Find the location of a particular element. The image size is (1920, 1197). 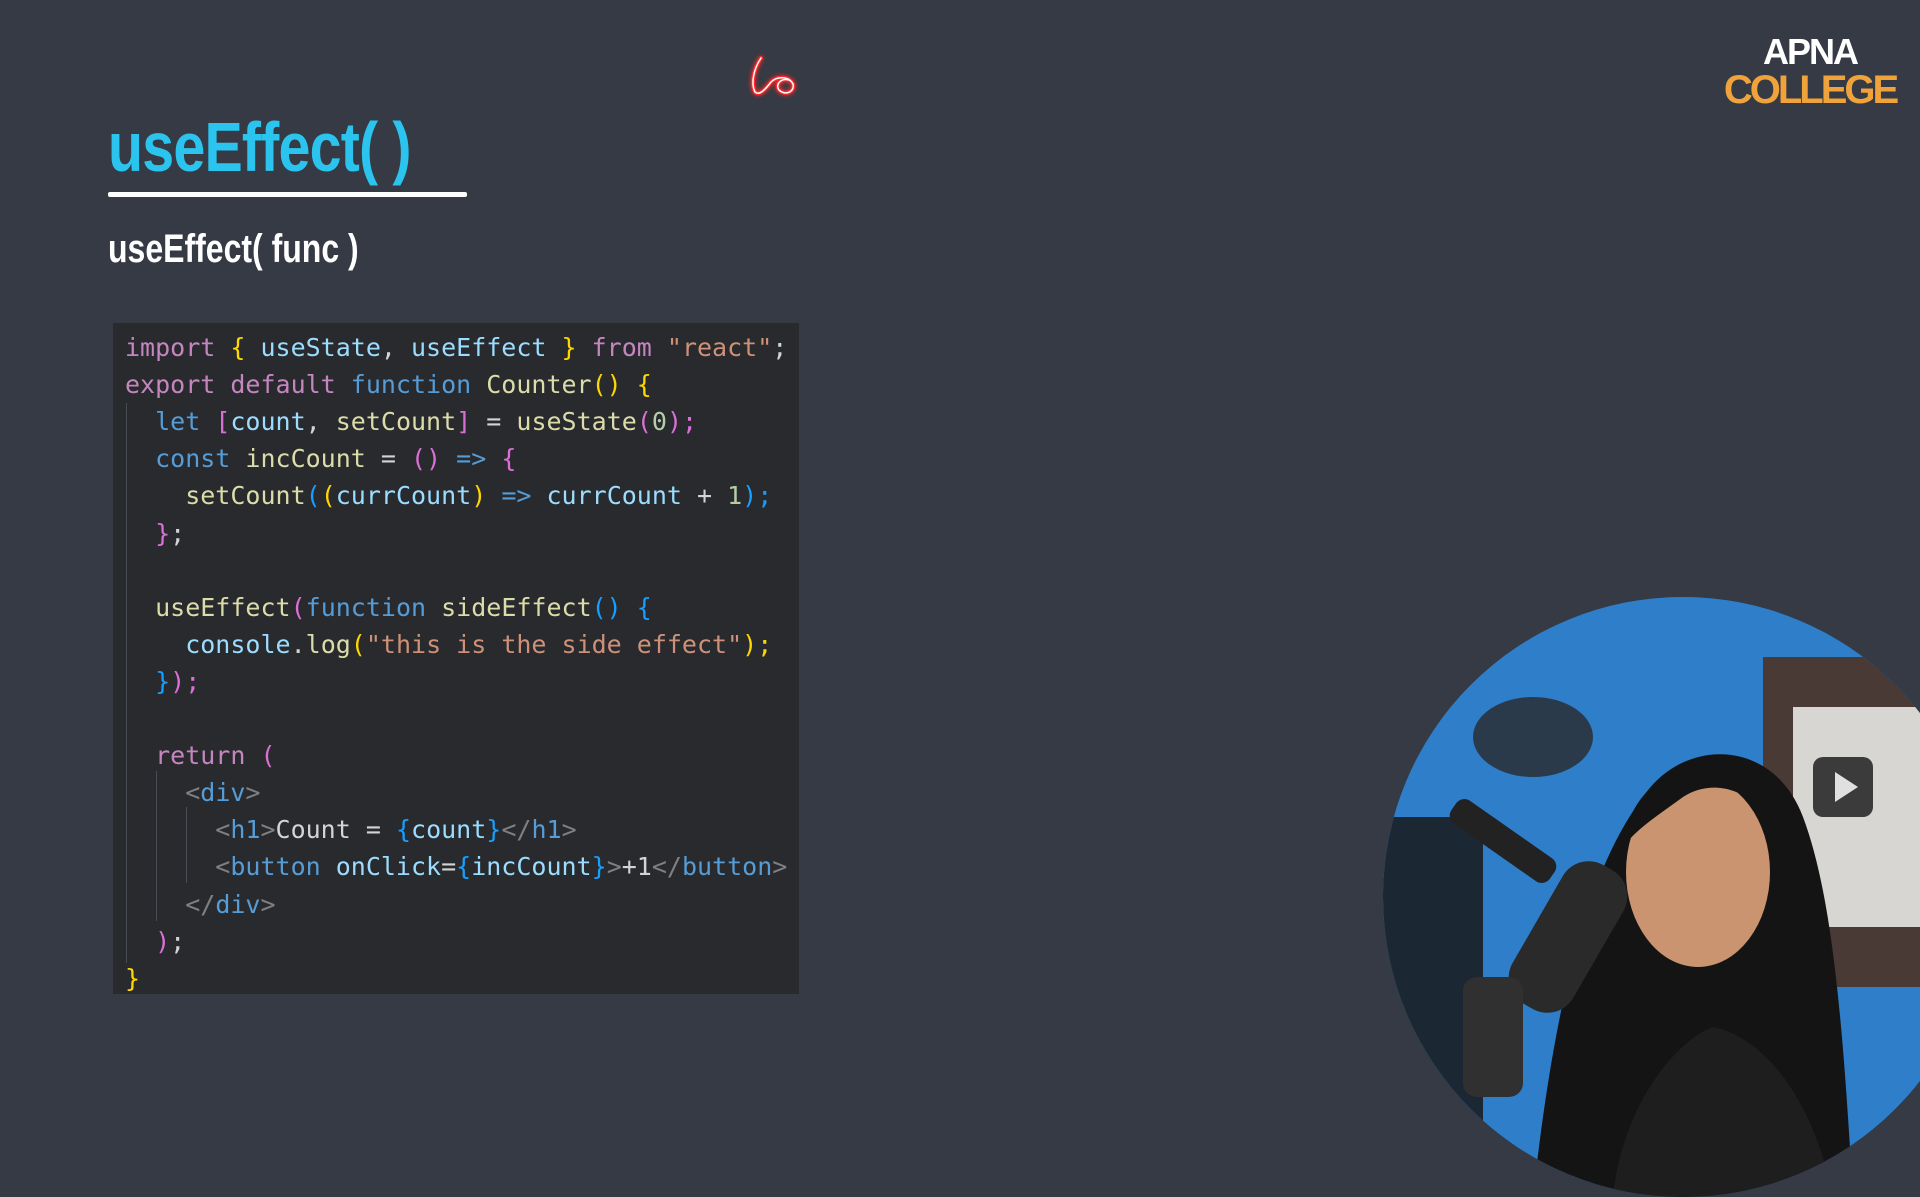

code-line: console.log("this is the side effect"); is located at coordinates (448, 644).